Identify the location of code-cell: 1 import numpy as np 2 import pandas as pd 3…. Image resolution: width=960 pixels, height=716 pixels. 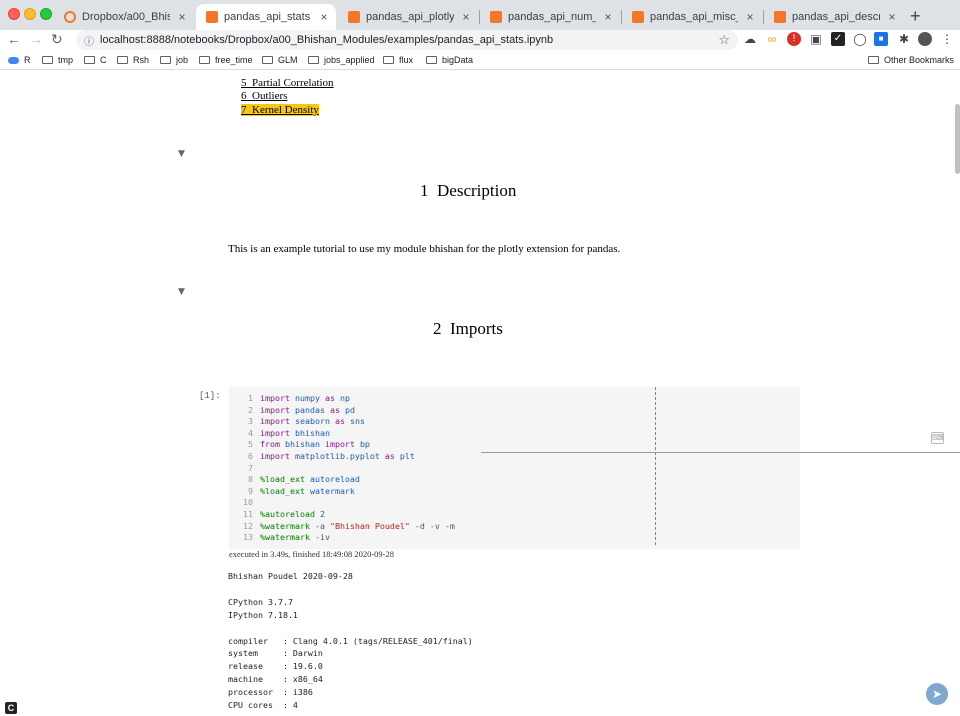
(514, 468).